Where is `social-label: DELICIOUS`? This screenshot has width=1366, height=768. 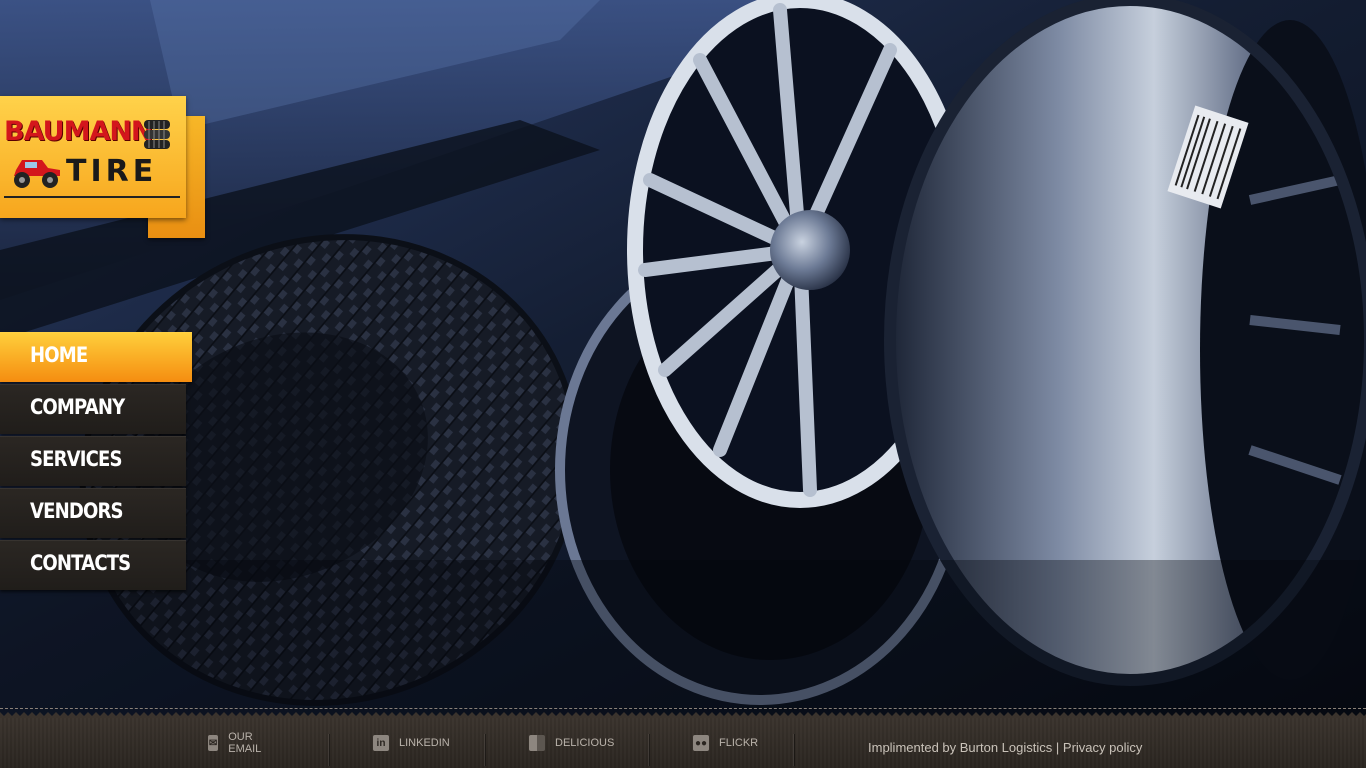 social-label: DELICIOUS is located at coordinates (585, 743).